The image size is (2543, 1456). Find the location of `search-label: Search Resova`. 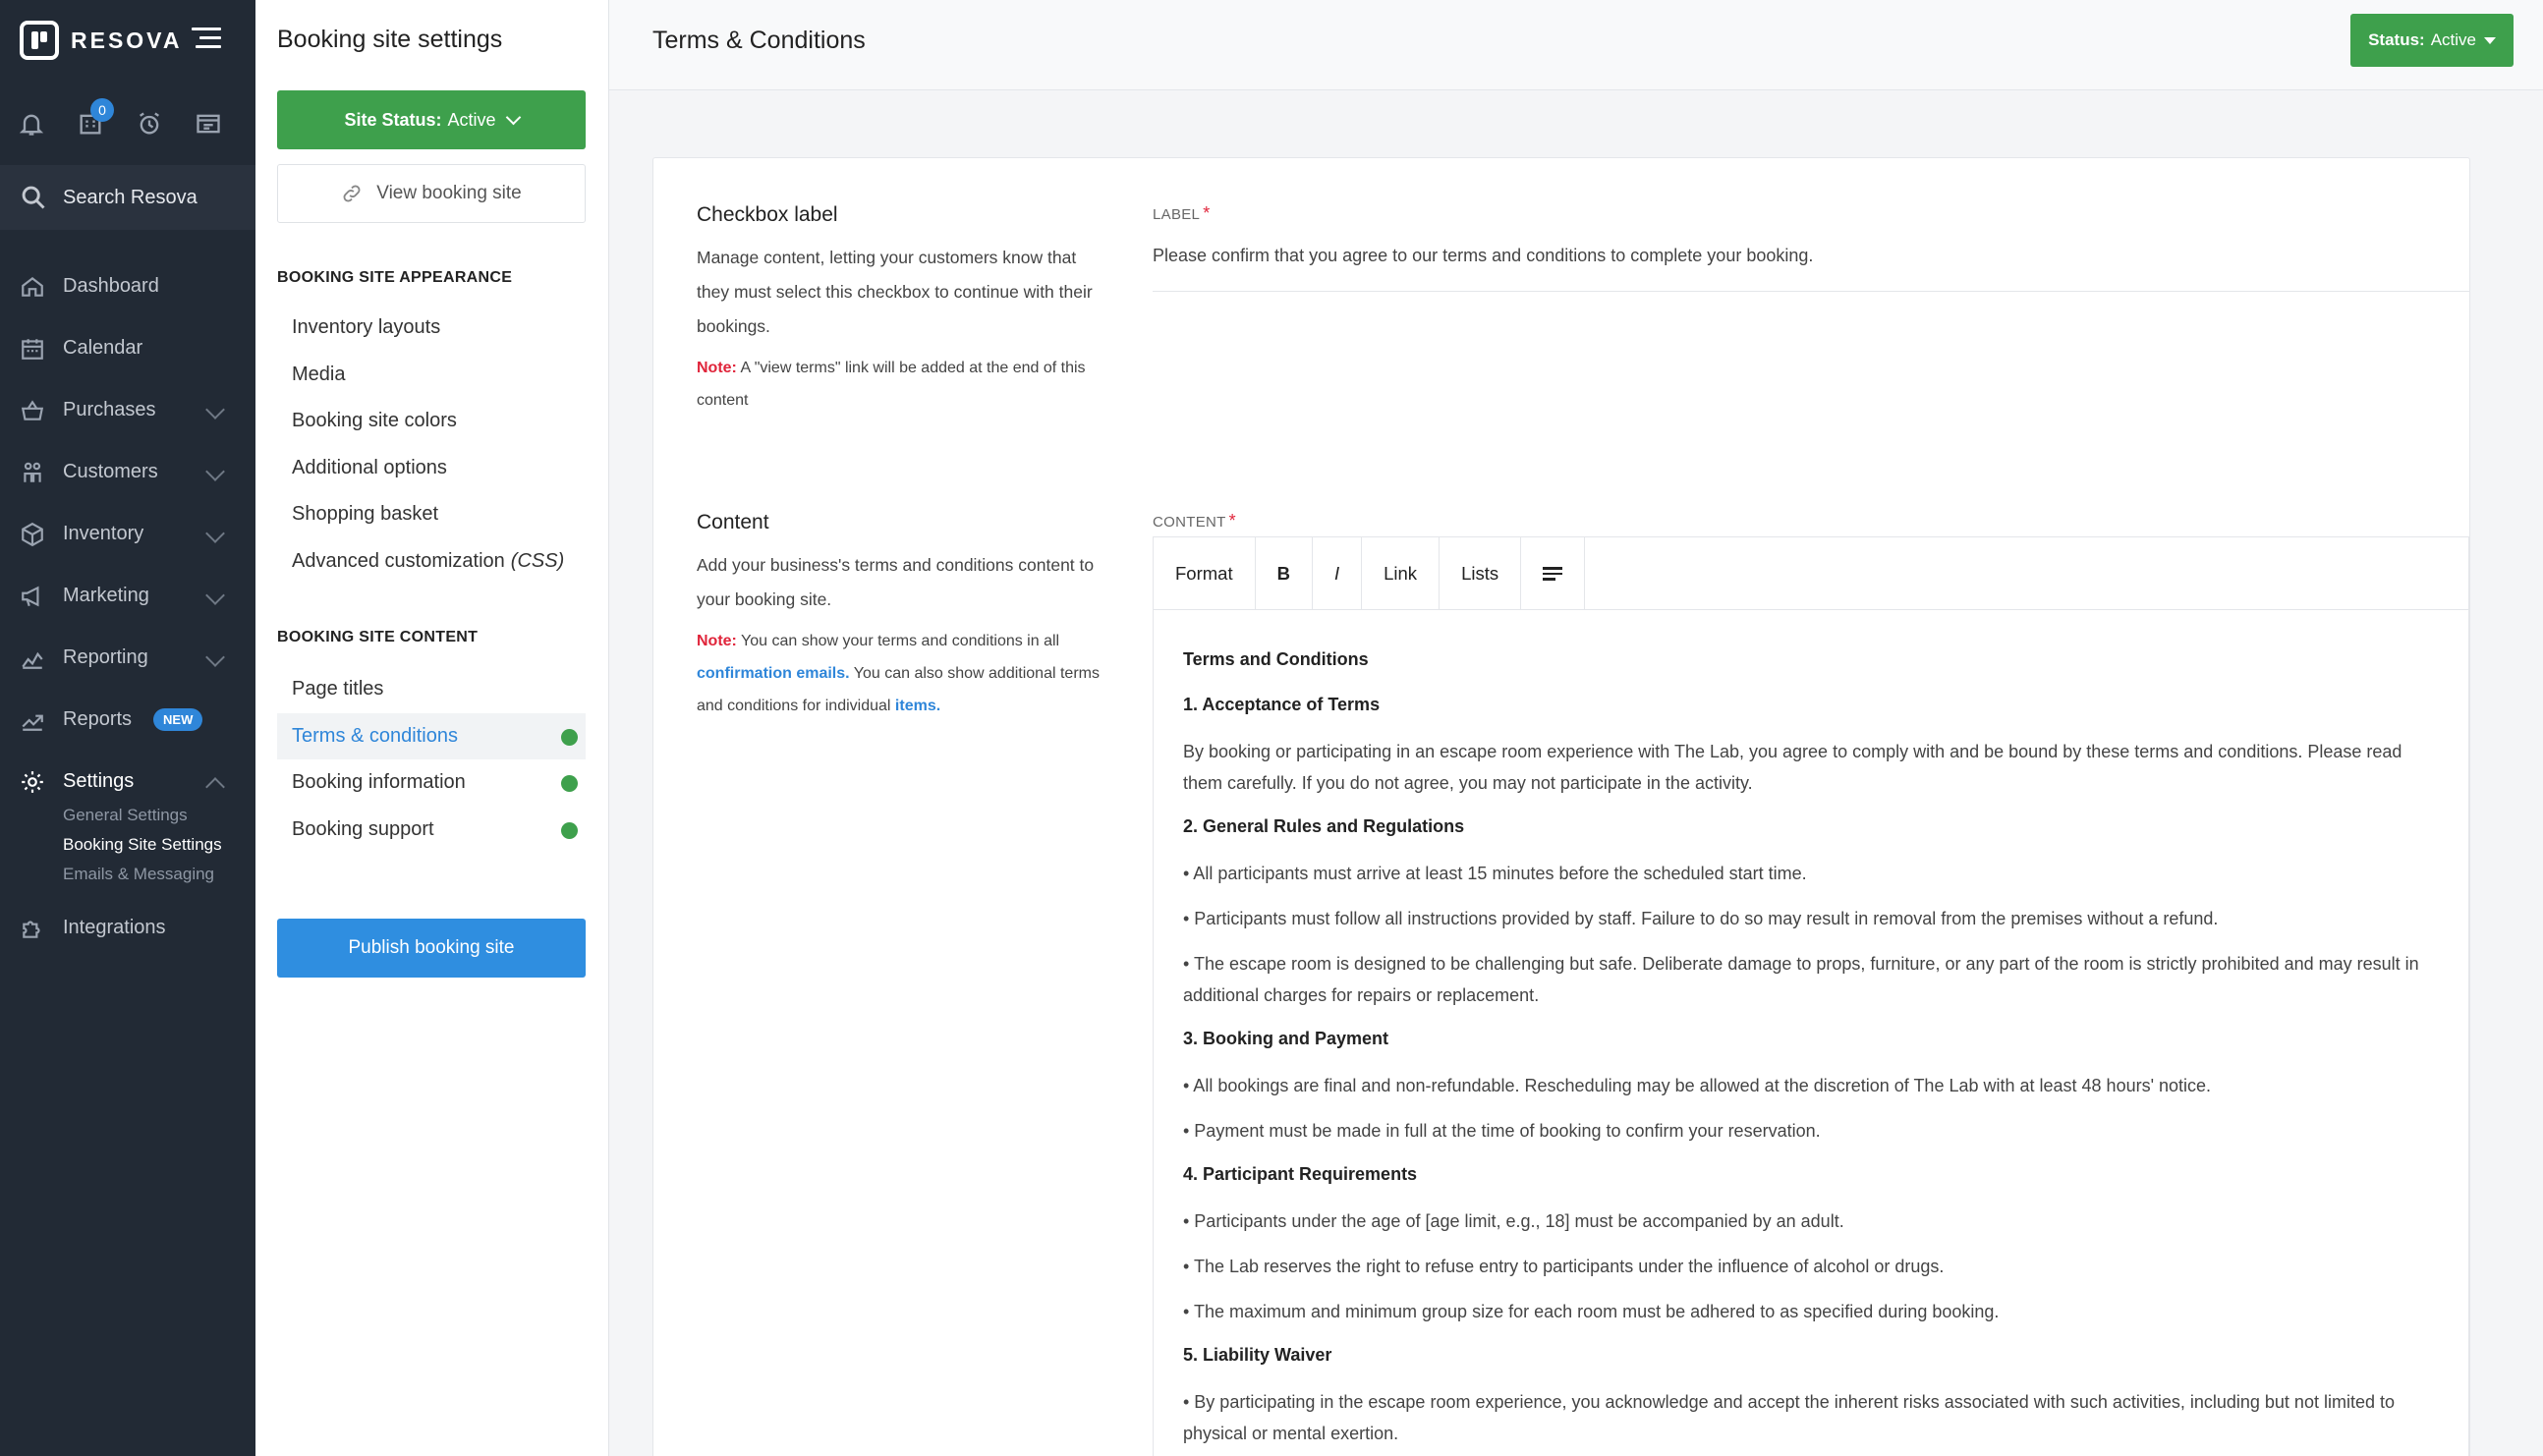

search-label: Search Resova is located at coordinates (130, 197).